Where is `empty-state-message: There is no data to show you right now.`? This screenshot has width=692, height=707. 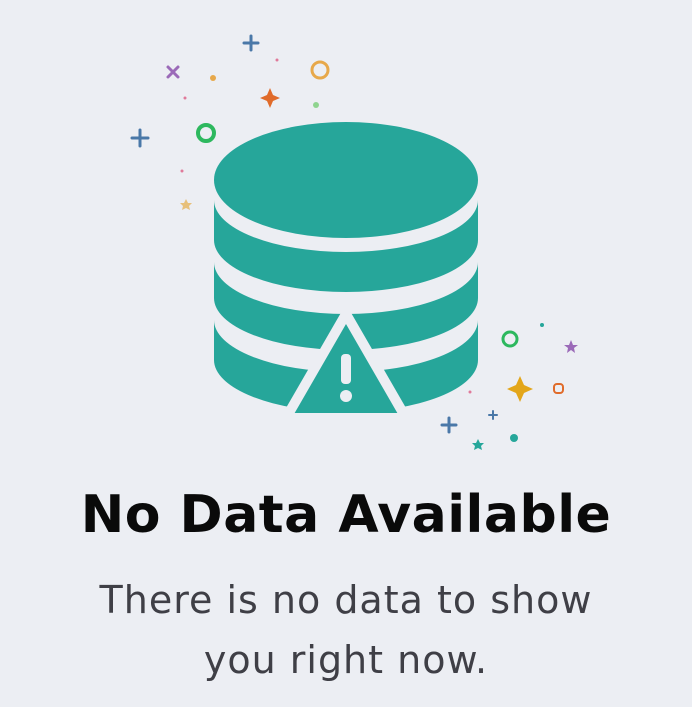
empty-state-message: There is no data to show you right now. is located at coordinates (346, 630).